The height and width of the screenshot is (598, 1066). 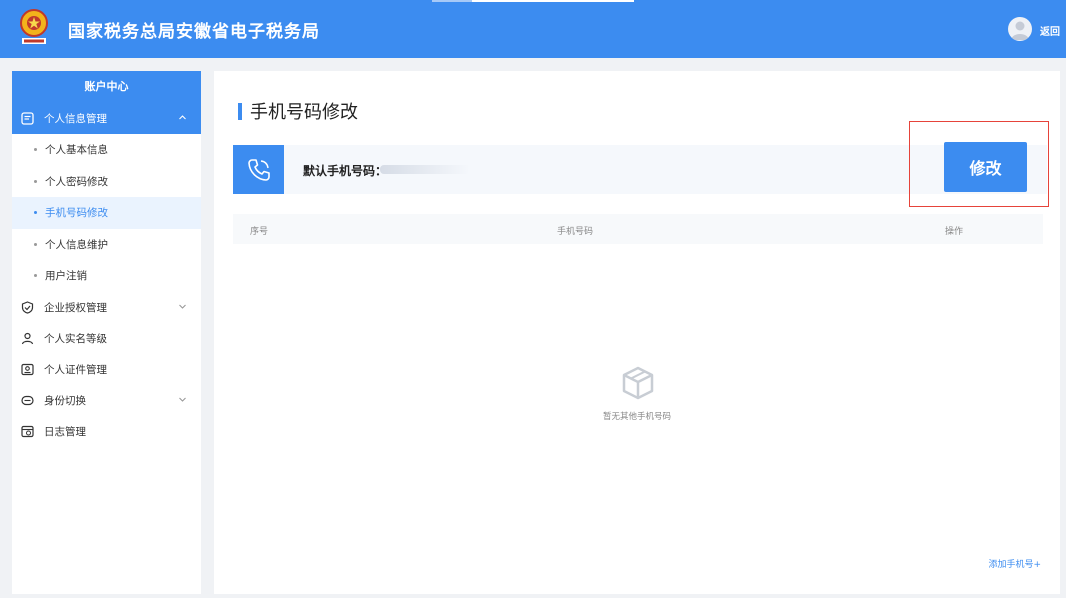 I want to click on tax-emblem-logo, so click(x=34, y=29).